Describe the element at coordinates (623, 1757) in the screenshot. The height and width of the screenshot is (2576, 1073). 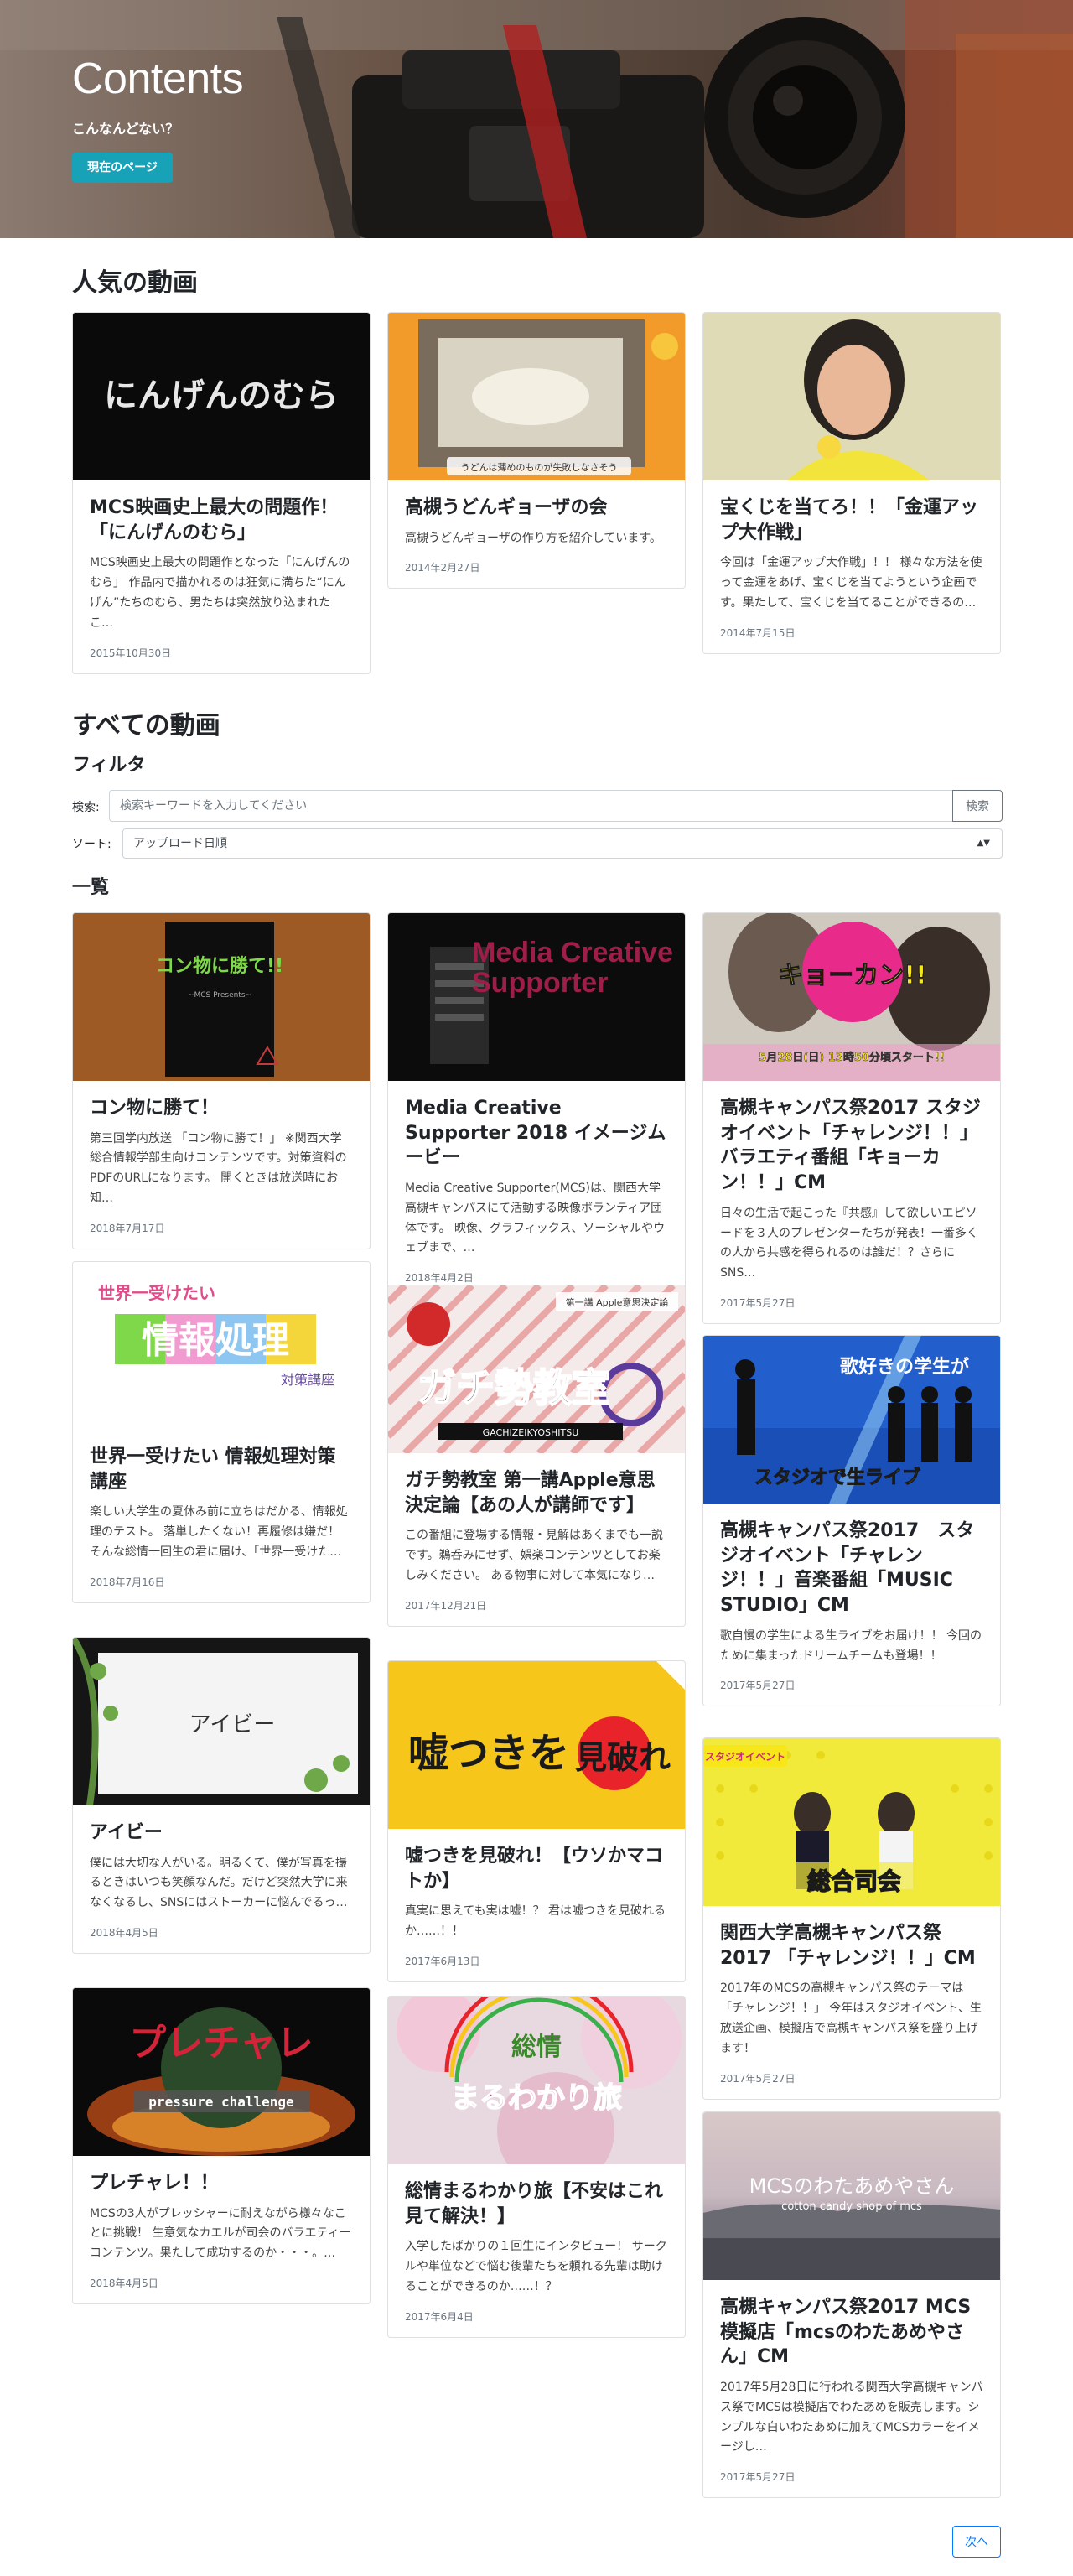
I see `thumbnail-sub-text: 見破れ` at that location.